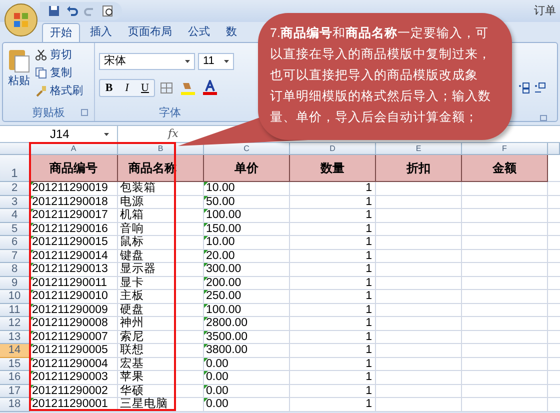  Describe the element at coordinates (161, 377) in the screenshot. I see `table-cell: 苹果` at that location.